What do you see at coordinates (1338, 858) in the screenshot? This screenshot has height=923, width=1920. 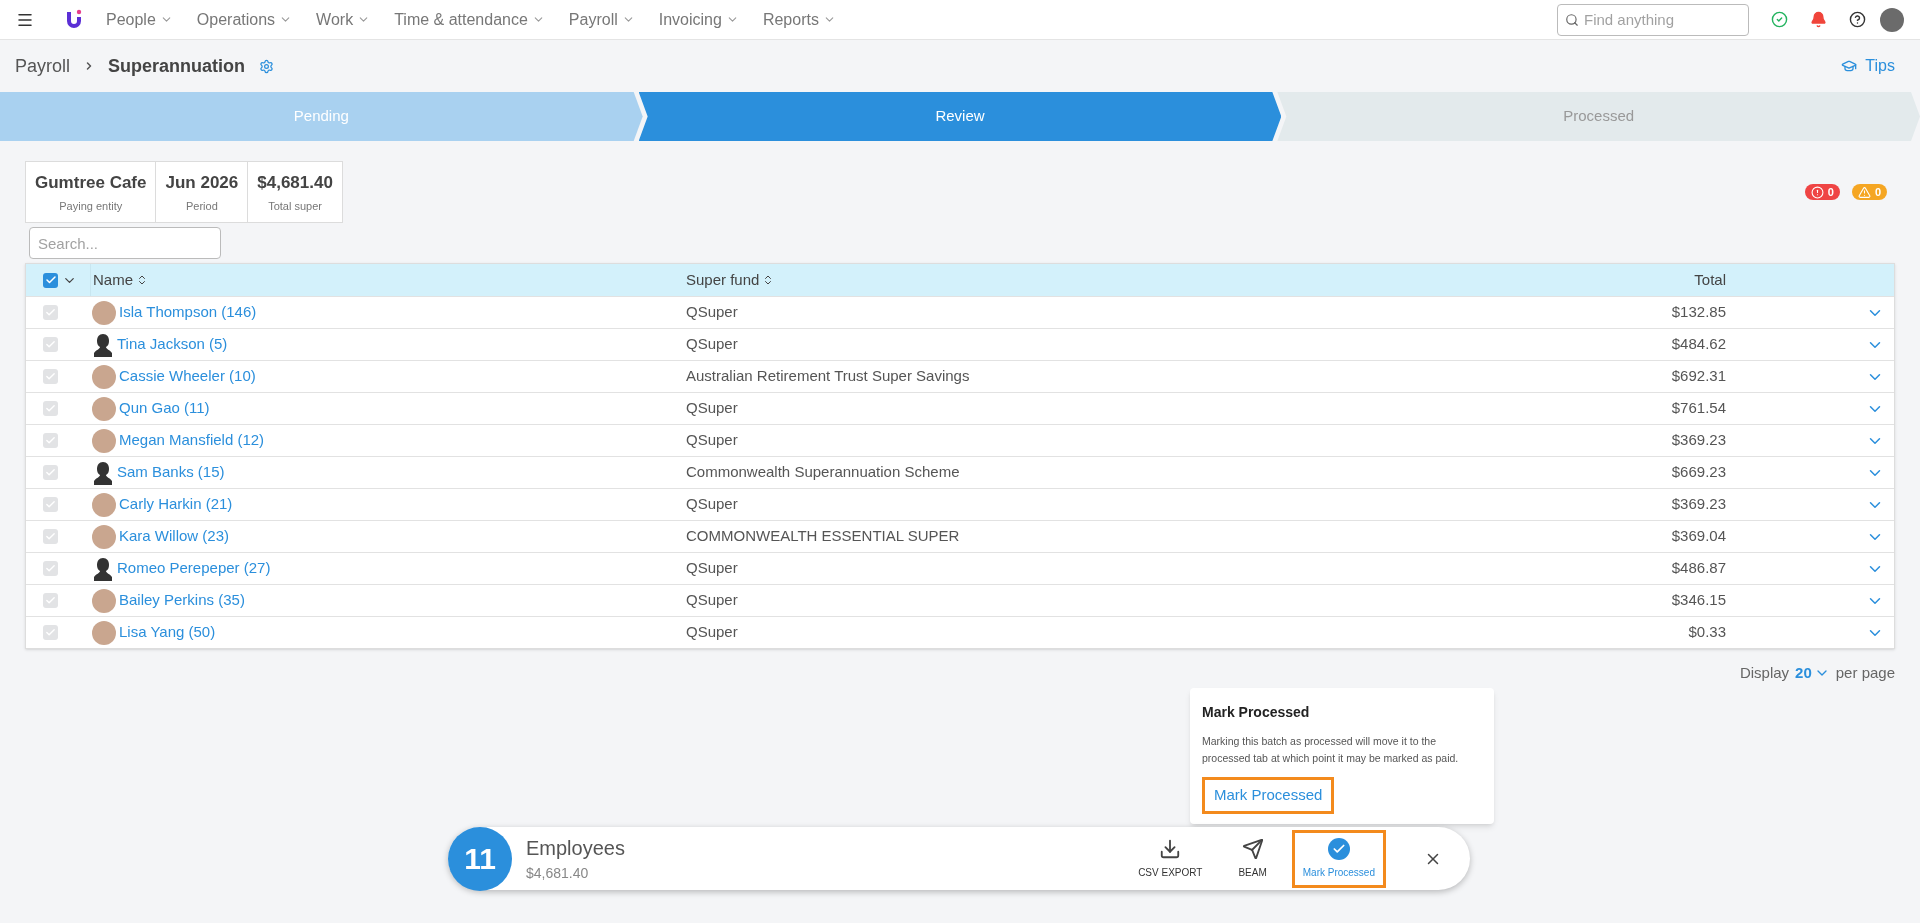 I see `action-button: Mark Processed` at bounding box center [1338, 858].